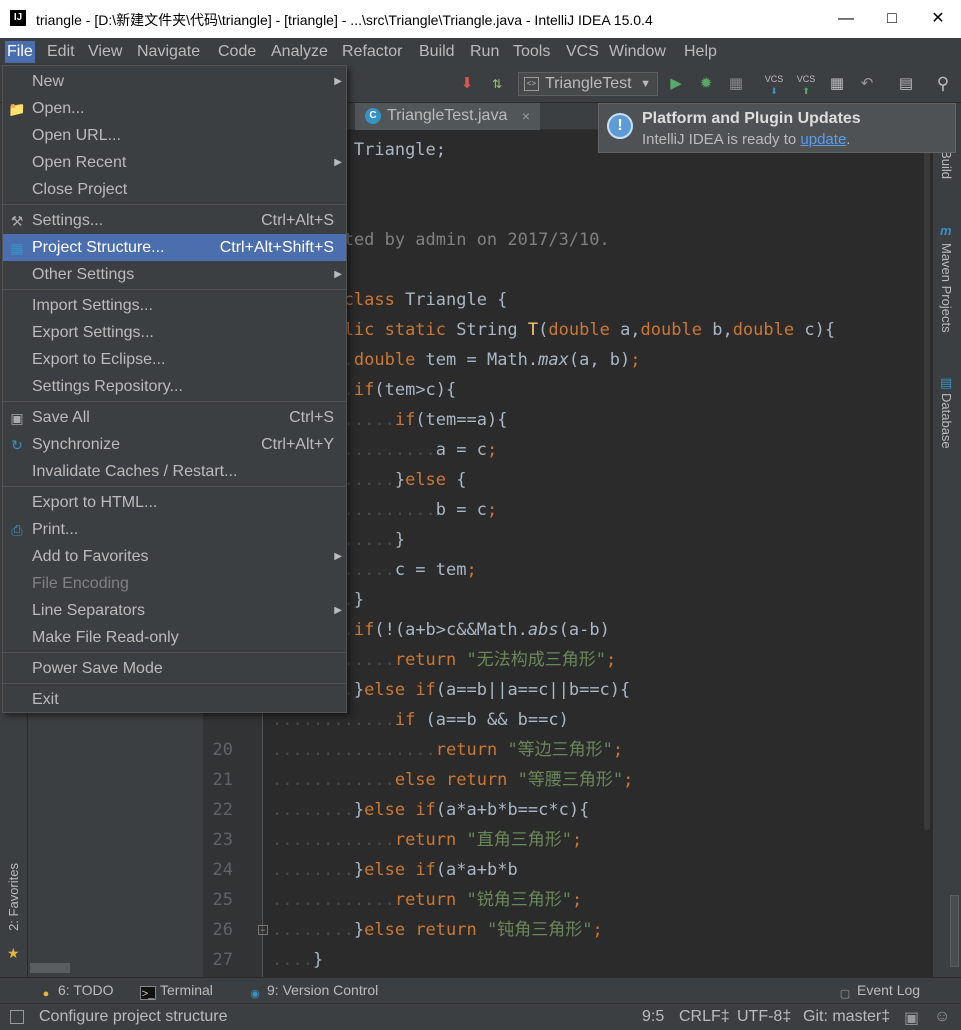 The image size is (961, 1030). I want to click on editor-scrollbar, so click(927, 553).